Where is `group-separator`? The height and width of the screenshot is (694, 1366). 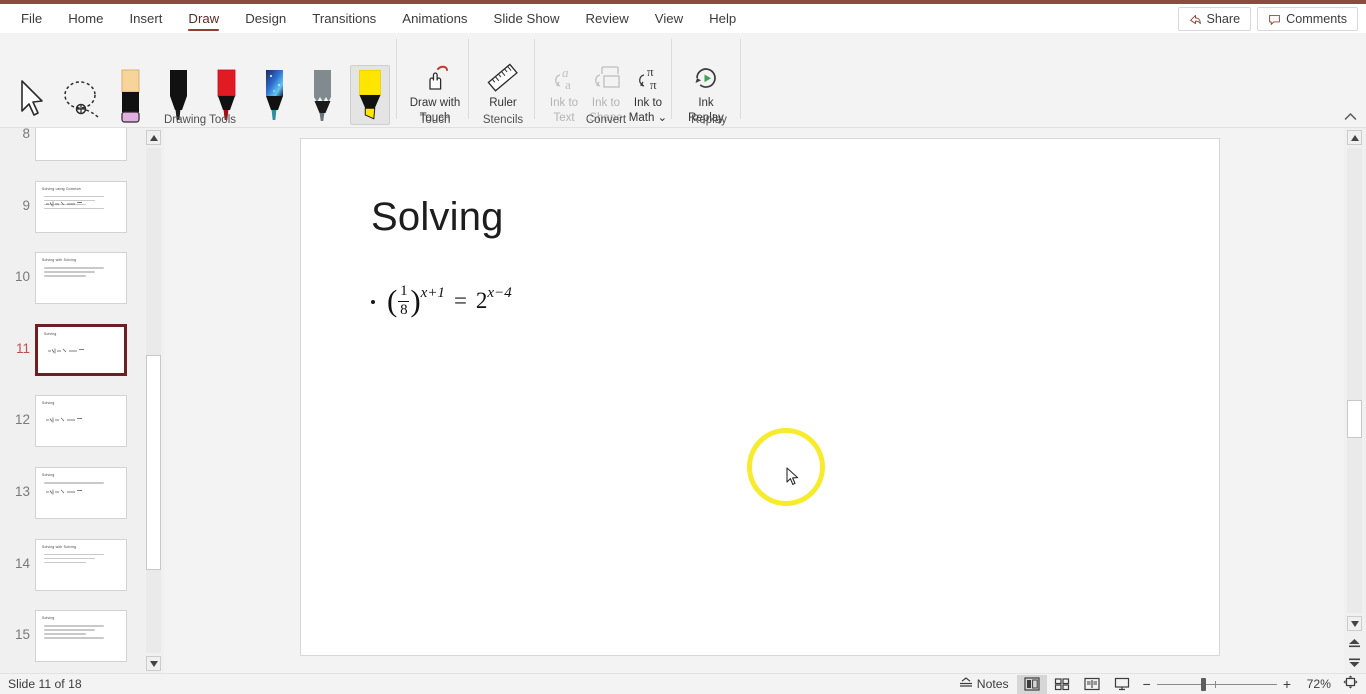 group-separator is located at coordinates (396, 79).